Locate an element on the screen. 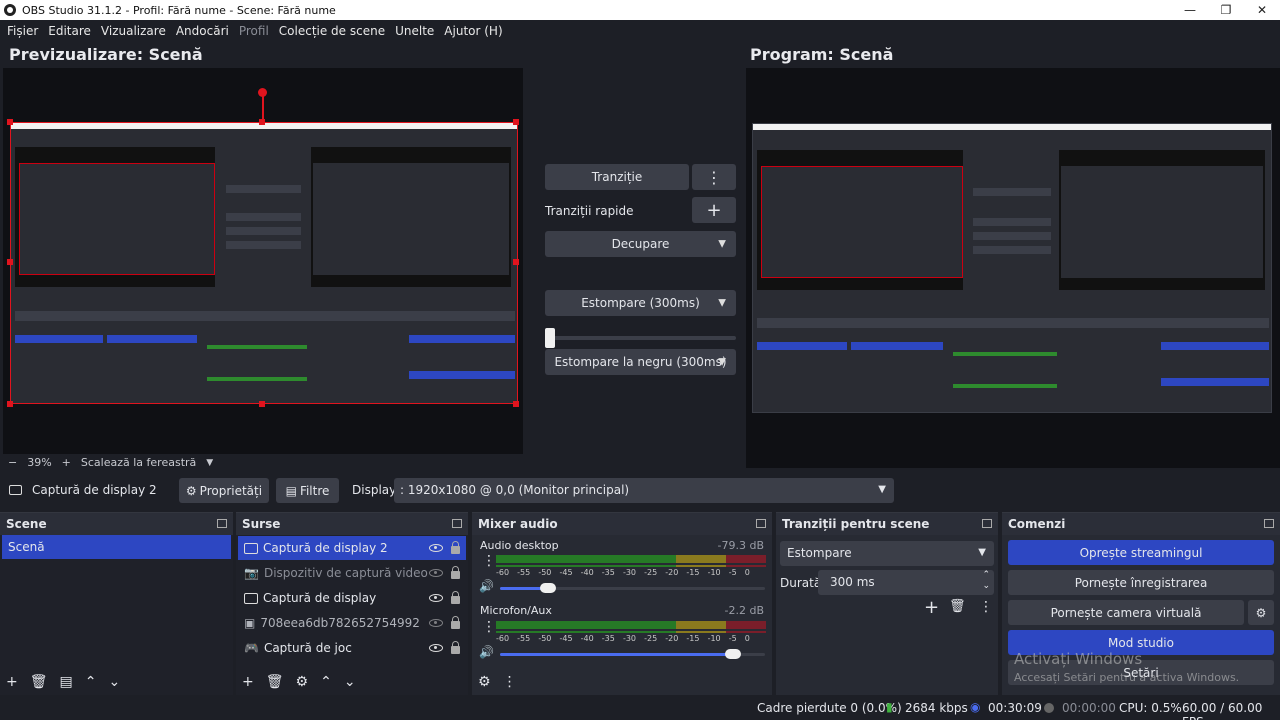 The width and height of the screenshot is (1280, 720). preview-title: Previzualizare: Scenă is located at coordinates (106, 54).